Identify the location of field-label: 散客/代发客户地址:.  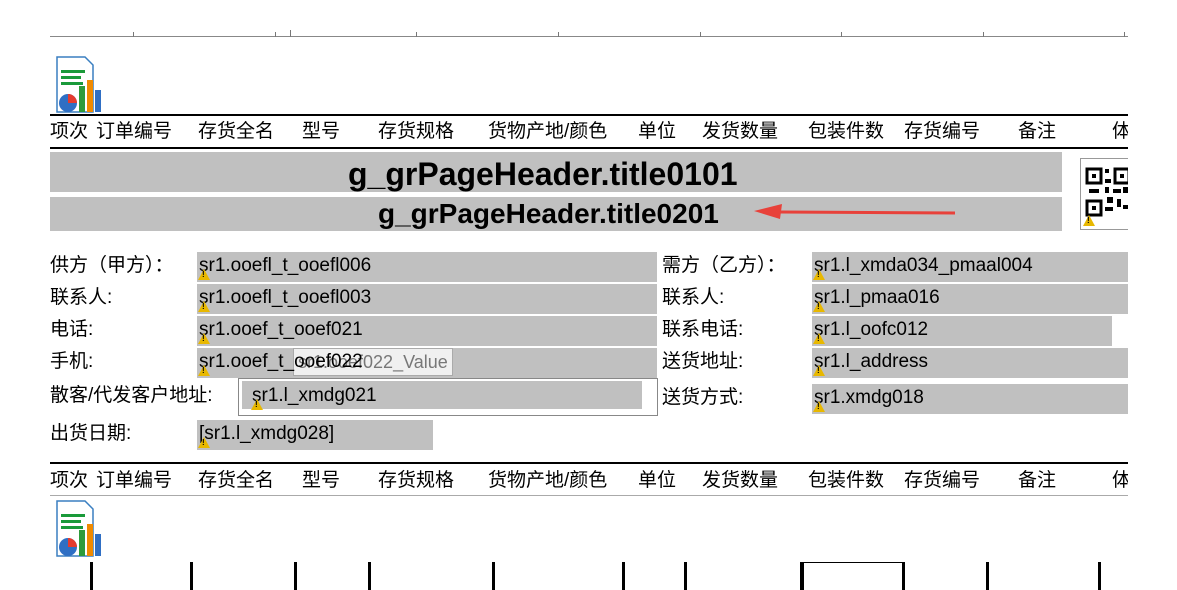
(131, 395).